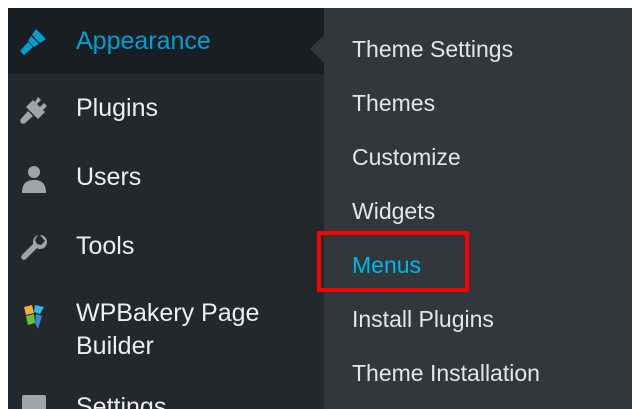 This screenshot has height=409, width=632. What do you see at coordinates (34, 317) in the screenshot?
I see `wpbakery-icon` at bounding box center [34, 317].